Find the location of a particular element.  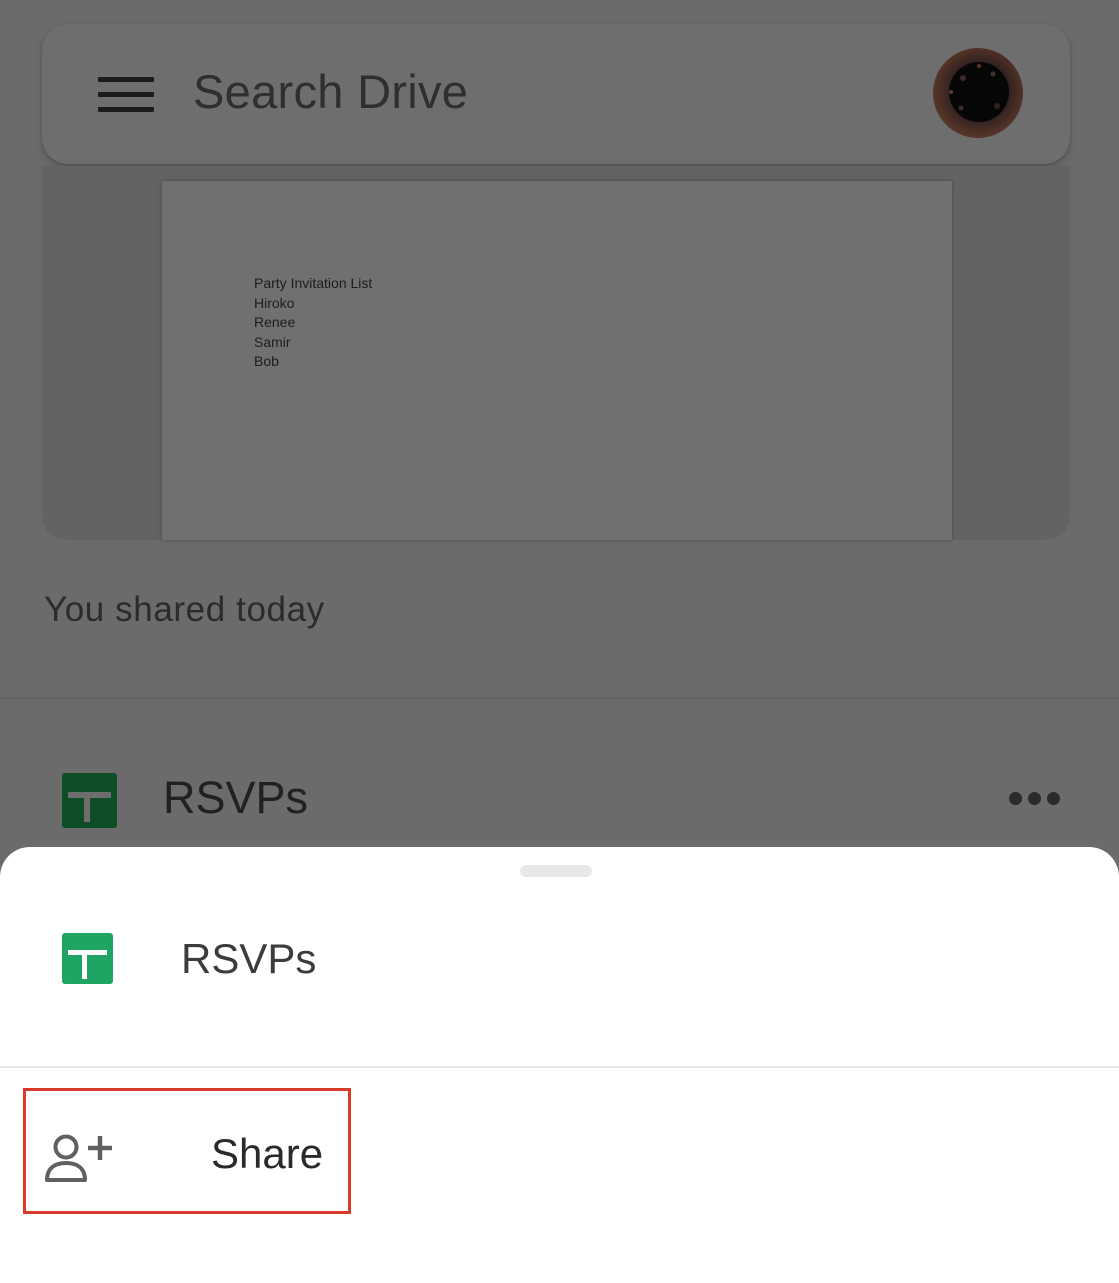

sheet-file-title: RSVPs is located at coordinates (249, 958).